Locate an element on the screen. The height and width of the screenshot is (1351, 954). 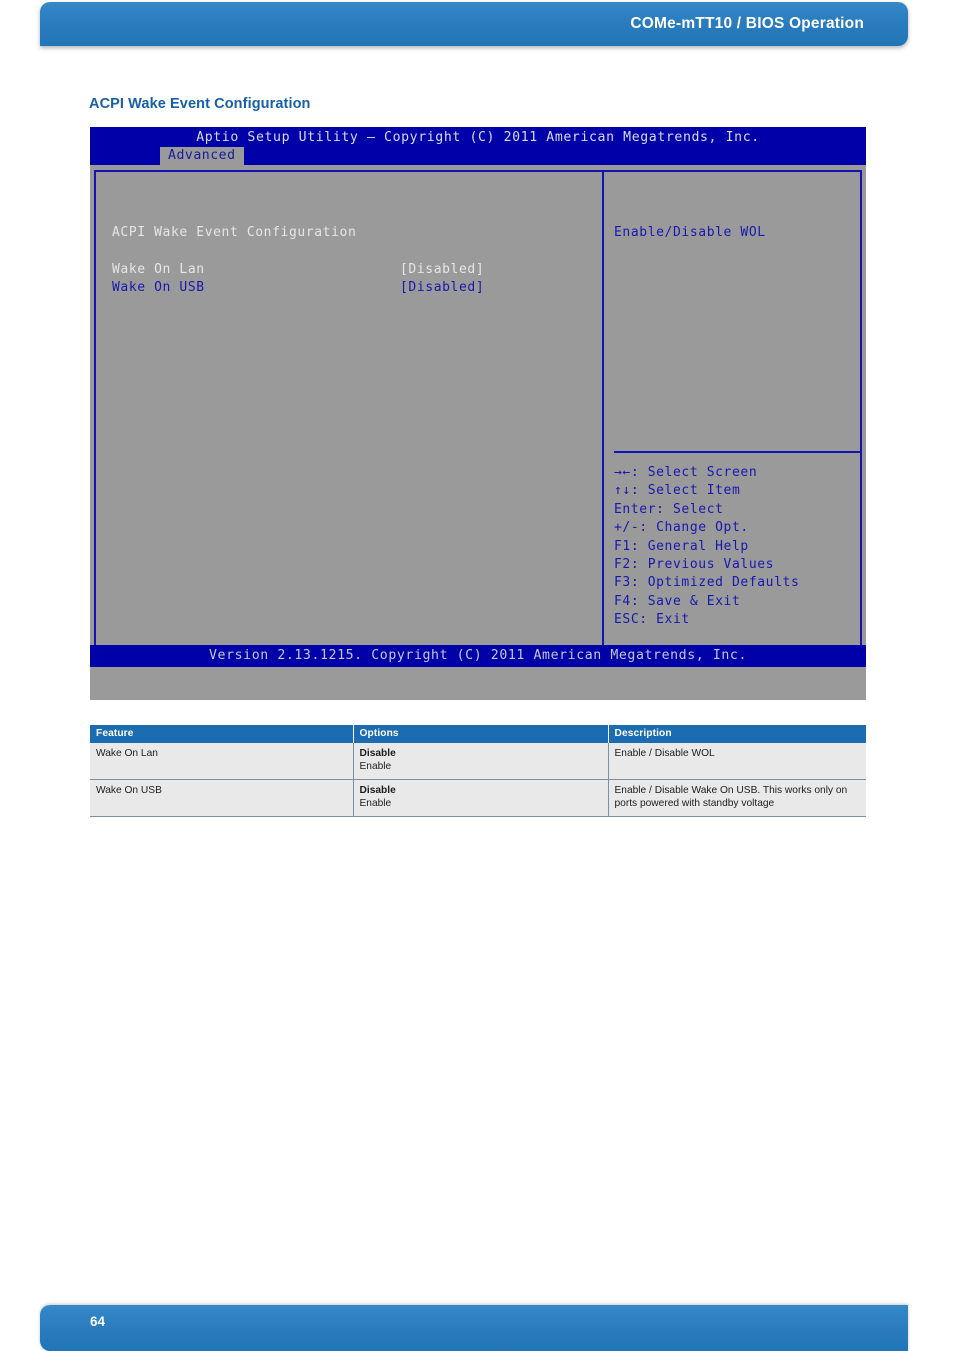
setting-label: Wake On USB is located at coordinates (158, 287).